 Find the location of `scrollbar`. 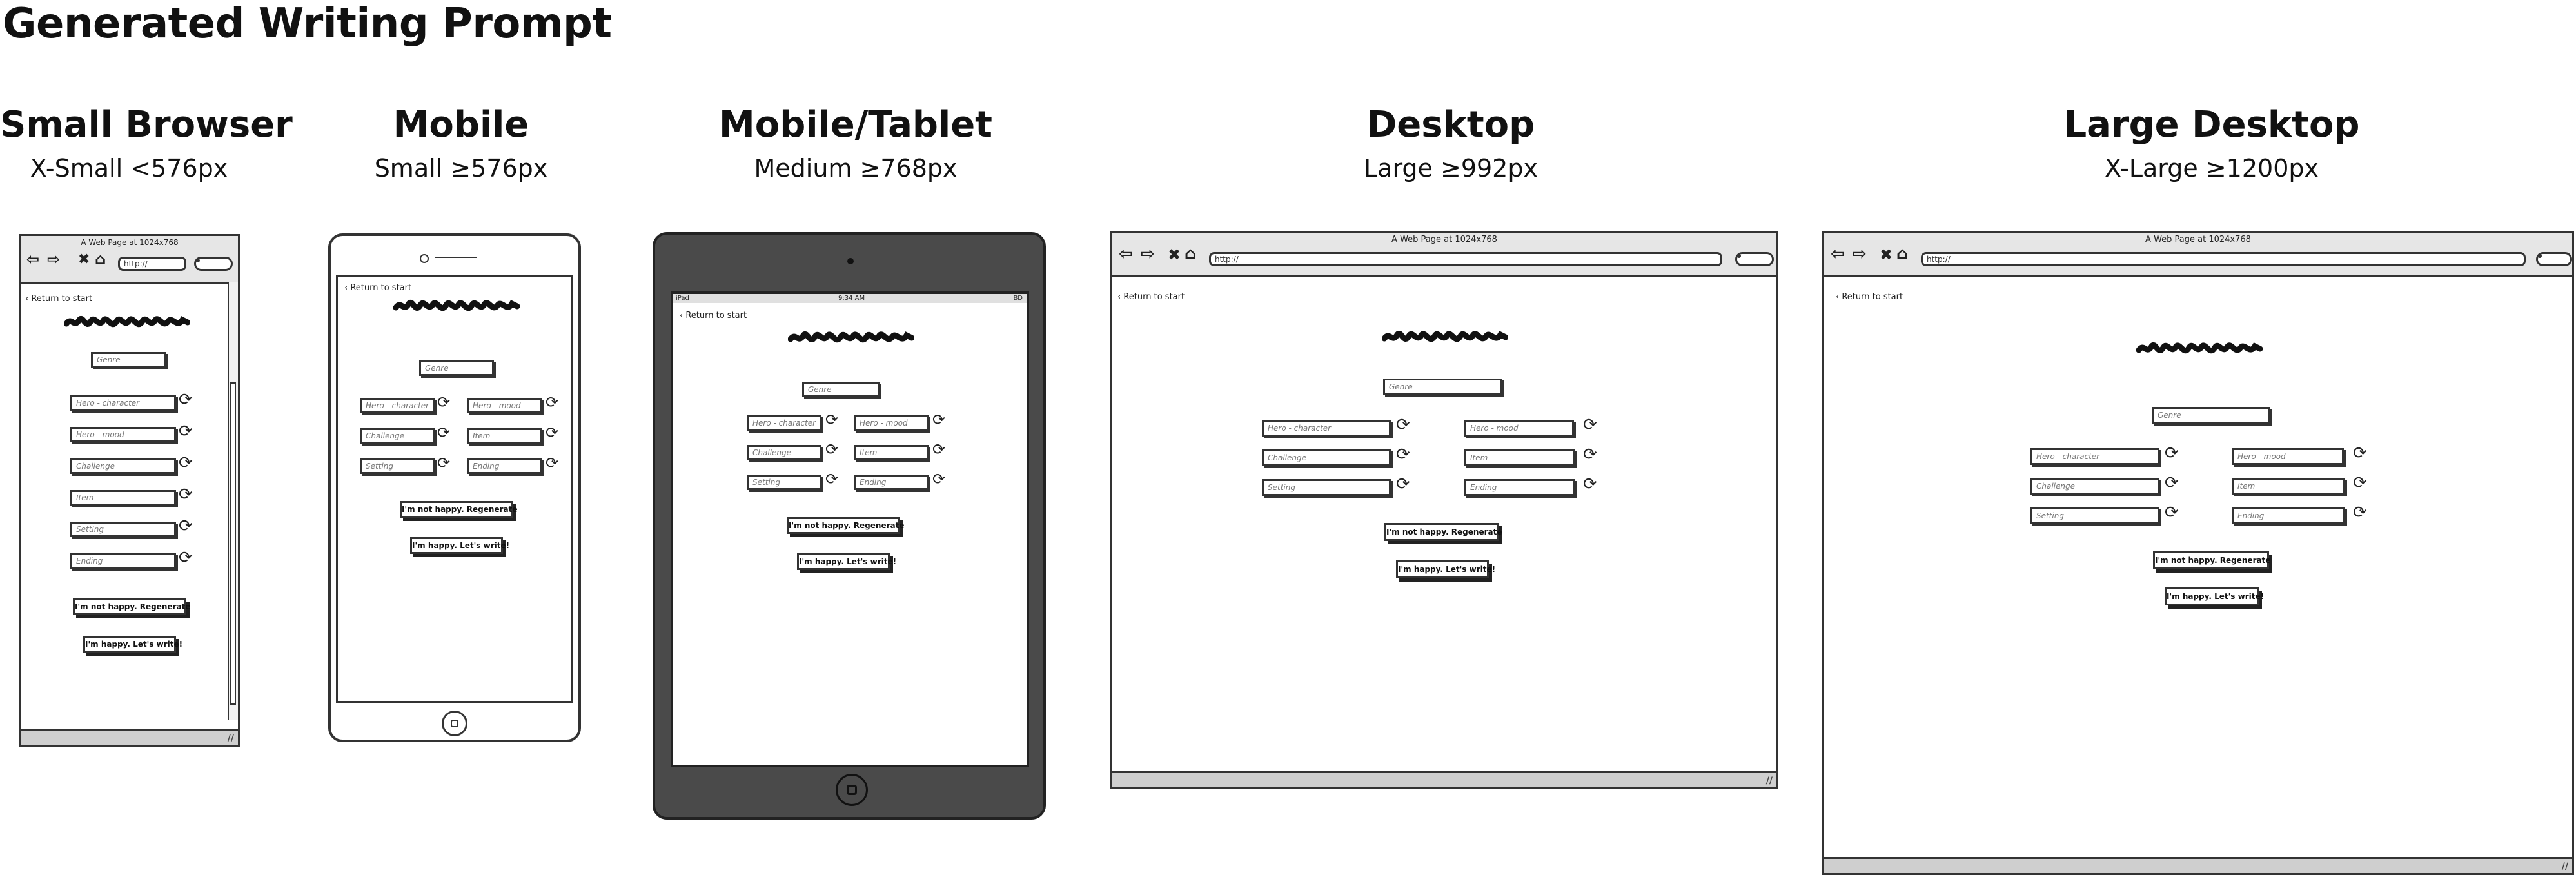

scrollbar is located at coordinates (233, 501).